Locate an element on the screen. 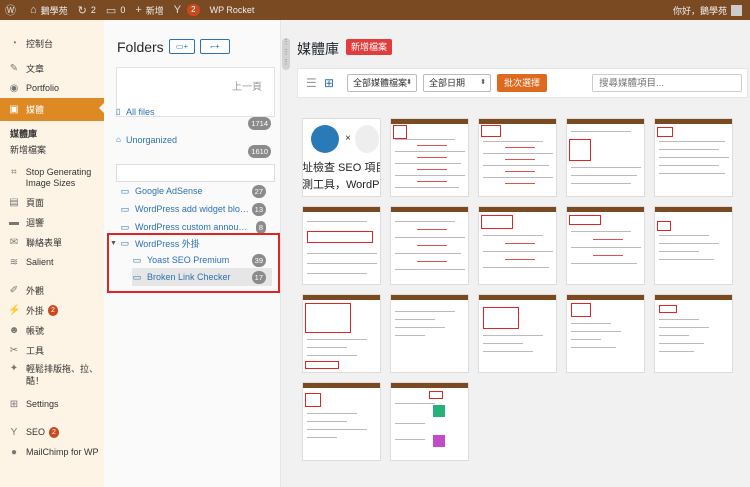 Image resolution: width=750 pixels, height=487 pixels. menu-pages: ▤ 頁面 is located at coordinates (52, 202).